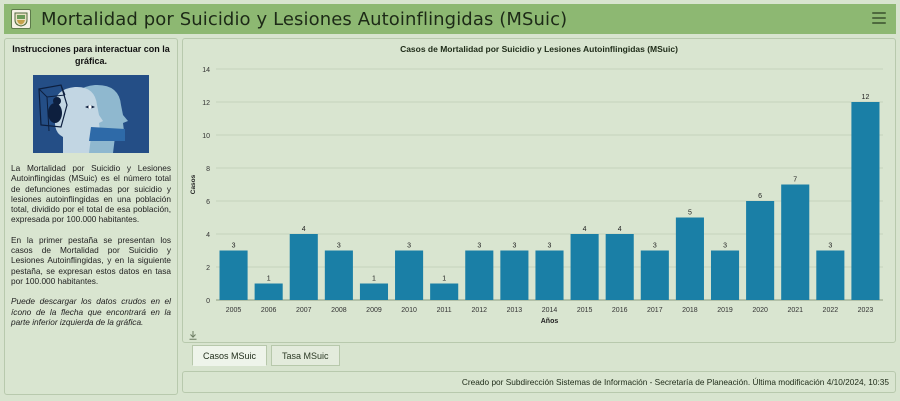 The height and width of the screenshot is (401, 900). What do you see at coordinates (339, 310) in the screenshot?
I see `x-tick-label: 2008` at bounding box center [339, 310].